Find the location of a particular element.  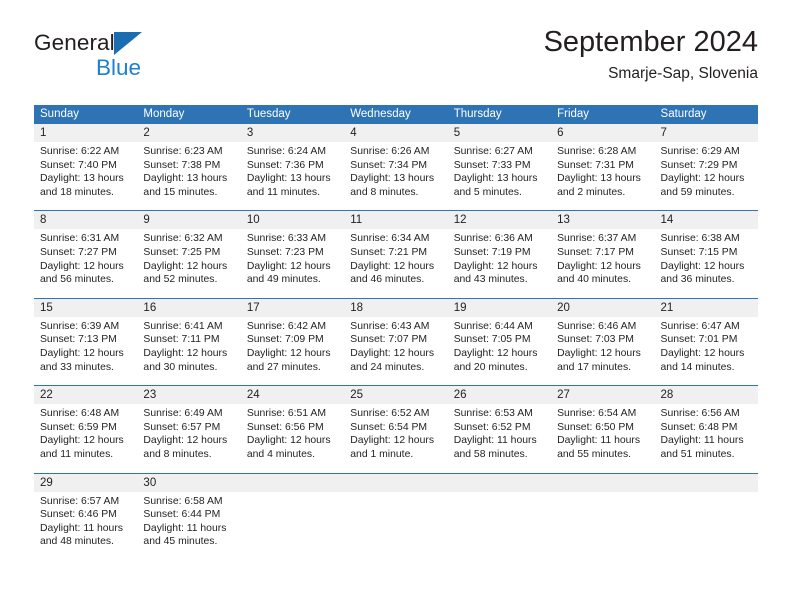

daylight-text-line2: and 8 minutes. is located at coordinates (384, 192).